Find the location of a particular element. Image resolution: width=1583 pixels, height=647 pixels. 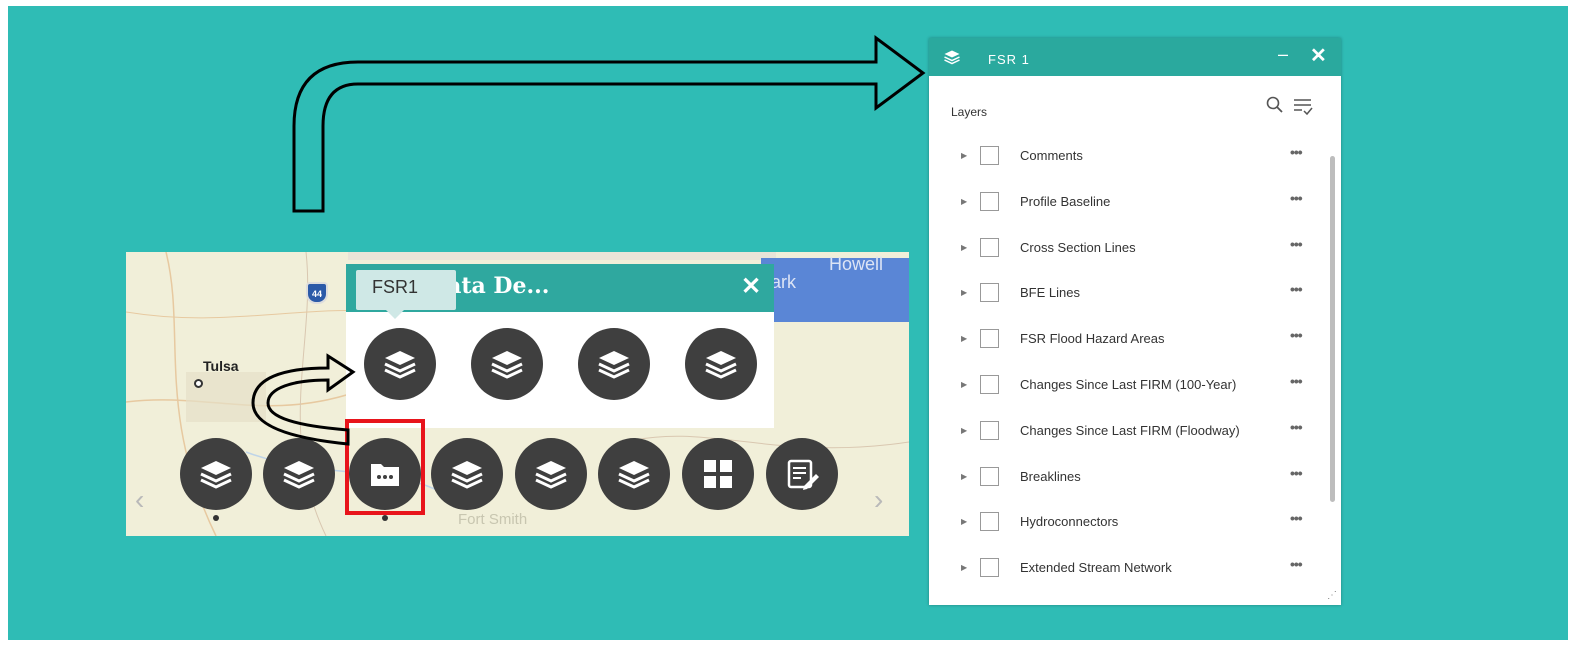

layer-row: ▶ Extended Stream Network ••• is located at coordinates (1129, 569).